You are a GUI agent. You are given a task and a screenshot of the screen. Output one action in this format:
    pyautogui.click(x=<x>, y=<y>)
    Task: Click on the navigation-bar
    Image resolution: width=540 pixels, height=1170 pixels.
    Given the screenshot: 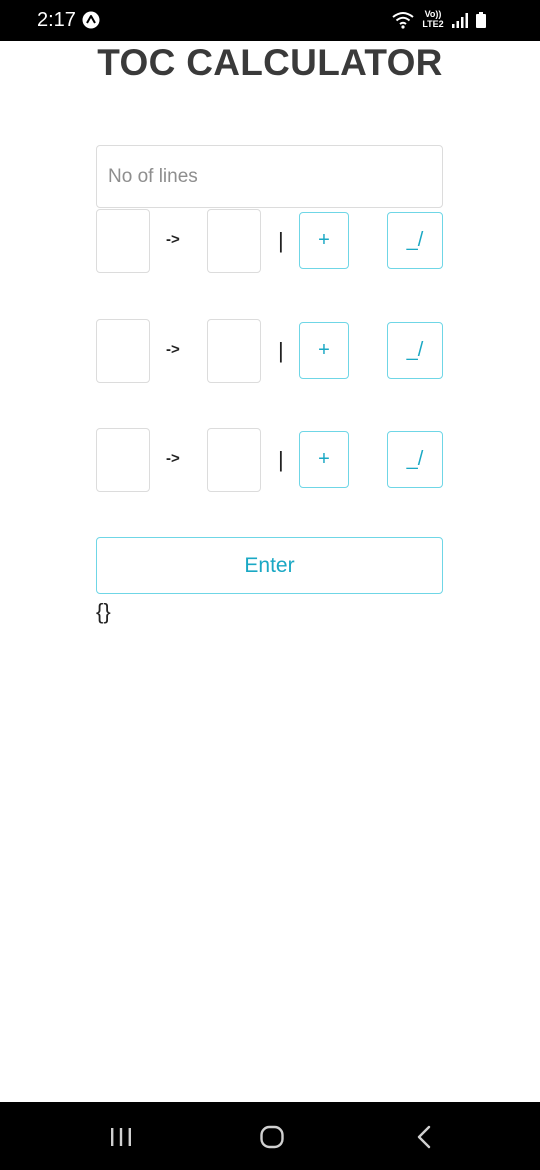 What is the action you would take?
    pyautogui.click(x=270, y=1136)
    